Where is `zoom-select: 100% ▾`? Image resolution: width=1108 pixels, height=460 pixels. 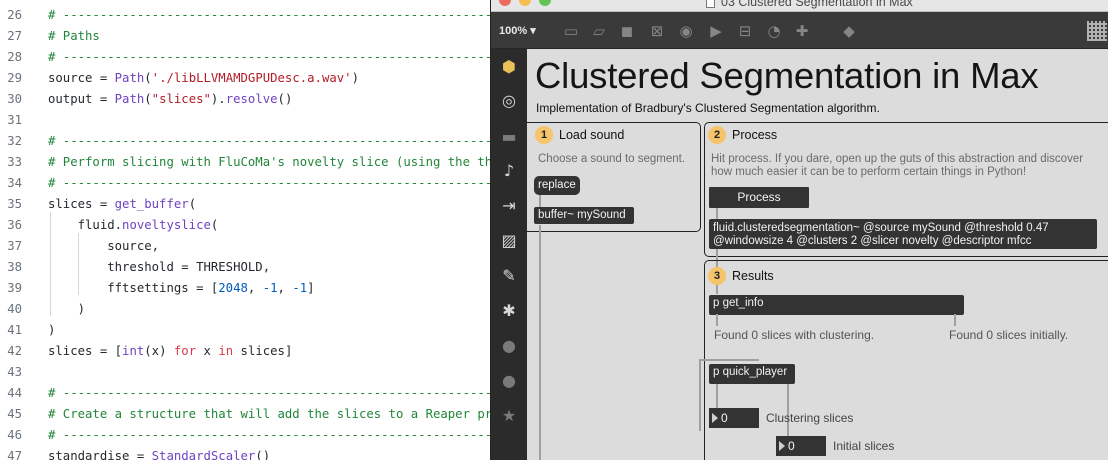 zoom-select: 100% ▾ is located at coordinates (517, 30).